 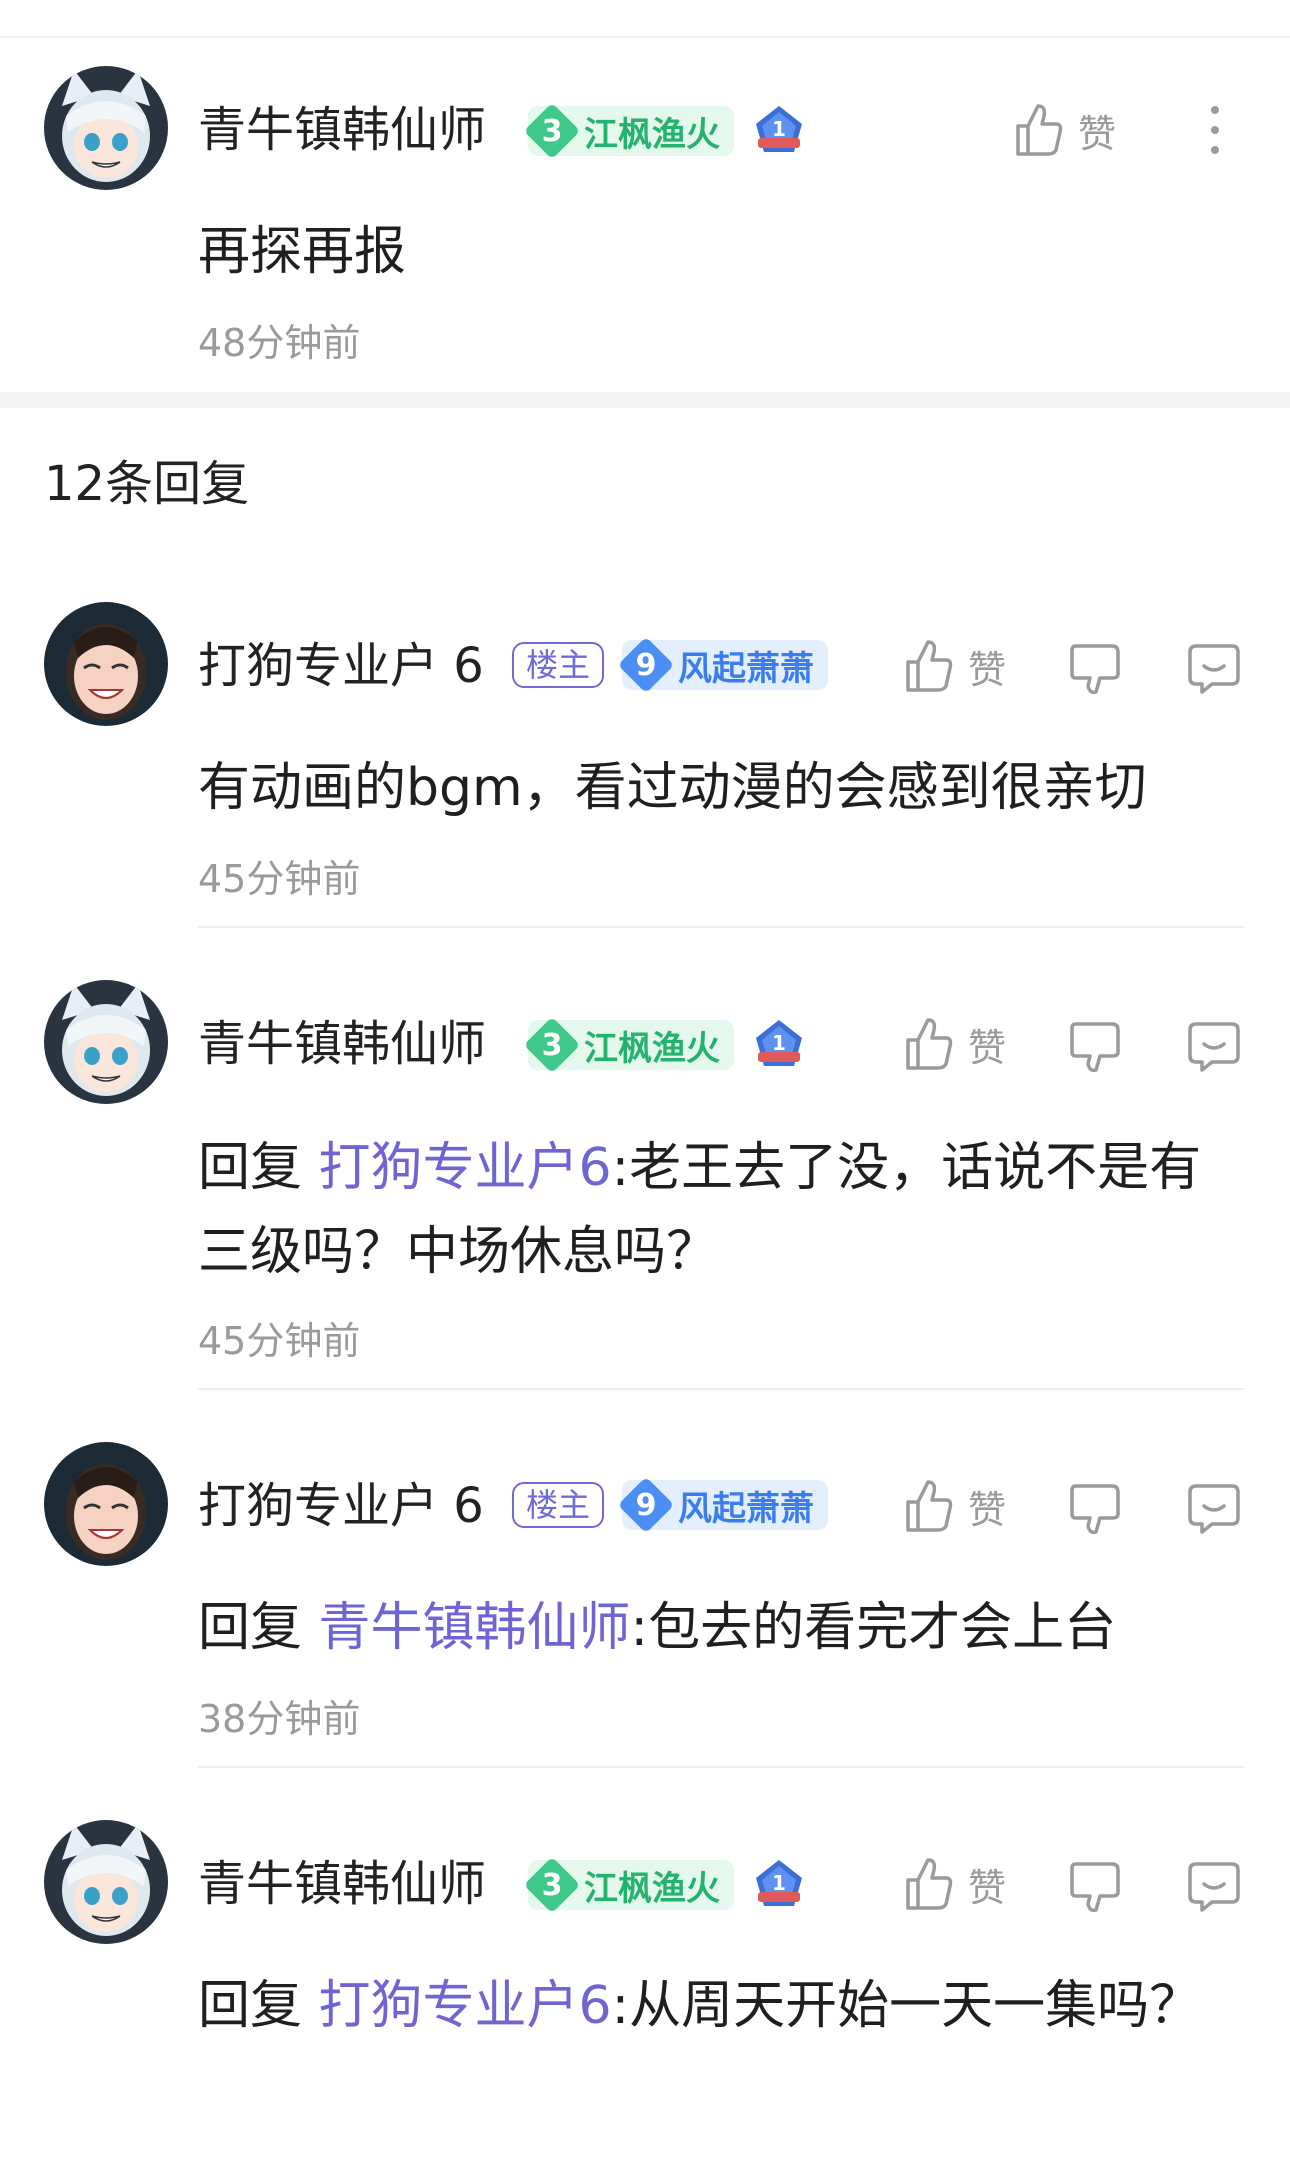 I want to click on more-options-icon, so click(x=1215, y=130).